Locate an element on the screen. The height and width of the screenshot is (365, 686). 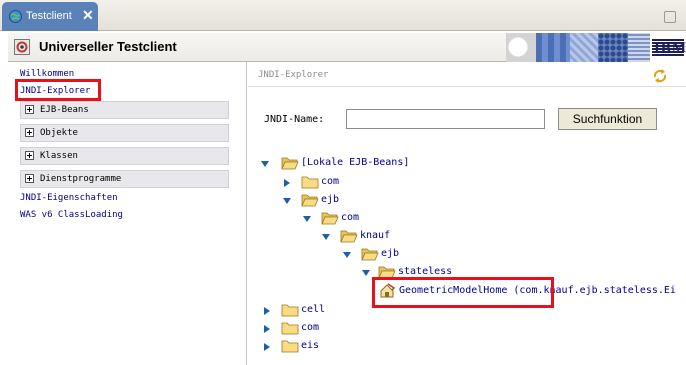
nav-link-willkommen: Willkommen is located at coordinates (47, 74).